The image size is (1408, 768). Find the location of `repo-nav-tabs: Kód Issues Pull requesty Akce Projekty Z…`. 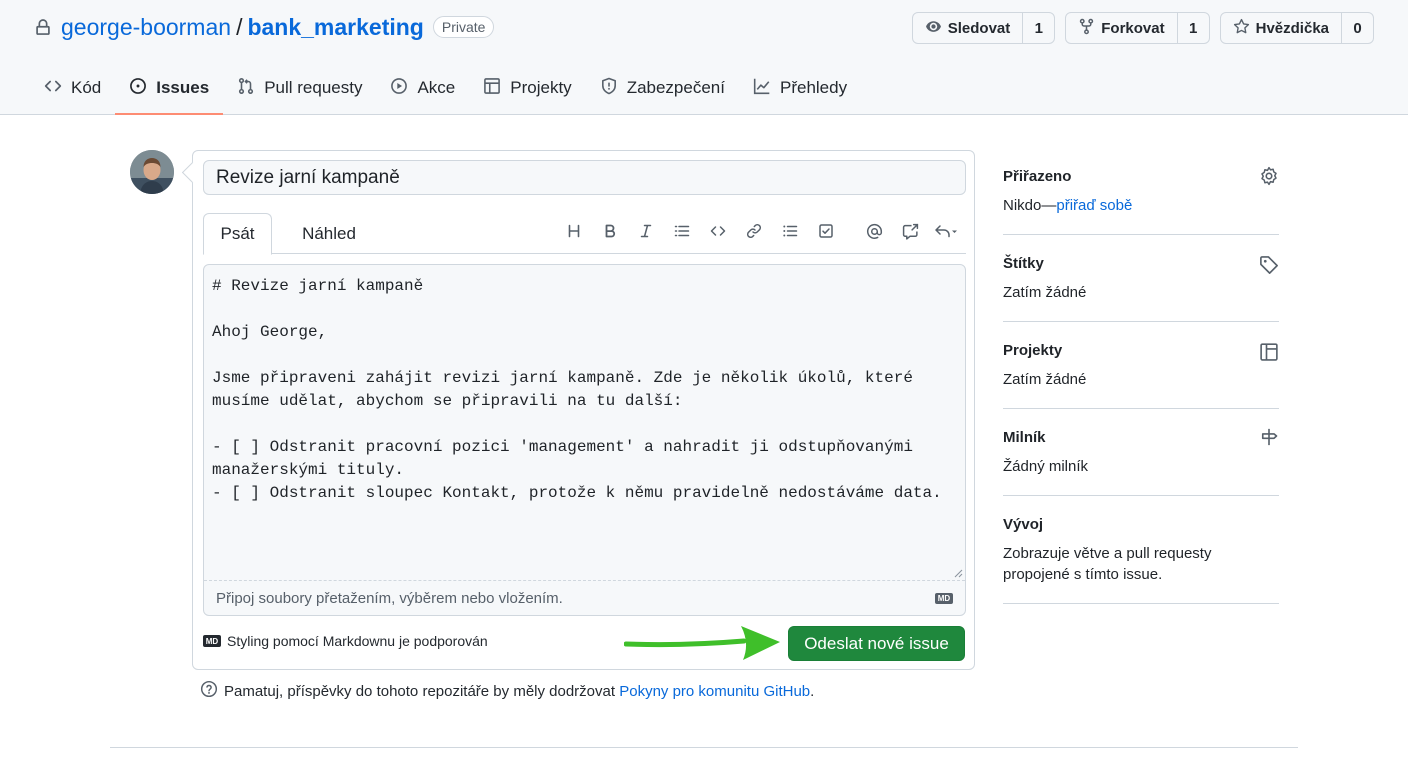

repo-nav-tabs: Kód Issues Pull requesty Akce Projekty Z… is located at coordinates (445, 88).